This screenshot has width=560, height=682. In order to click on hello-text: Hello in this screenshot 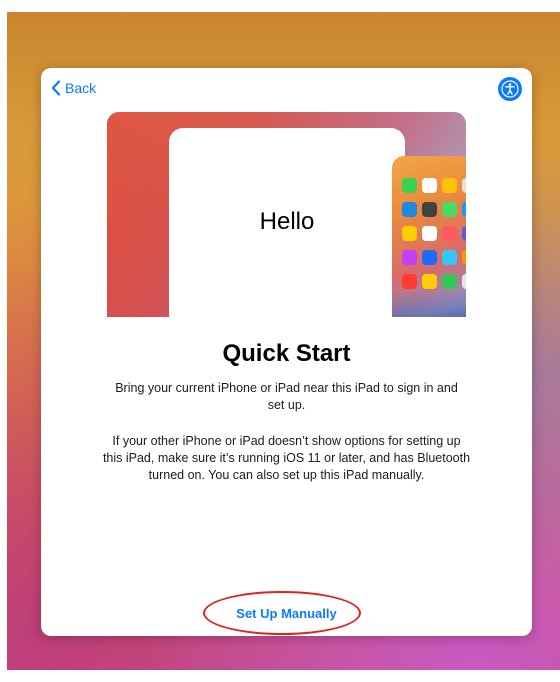, I will do `click(287, 221)`.